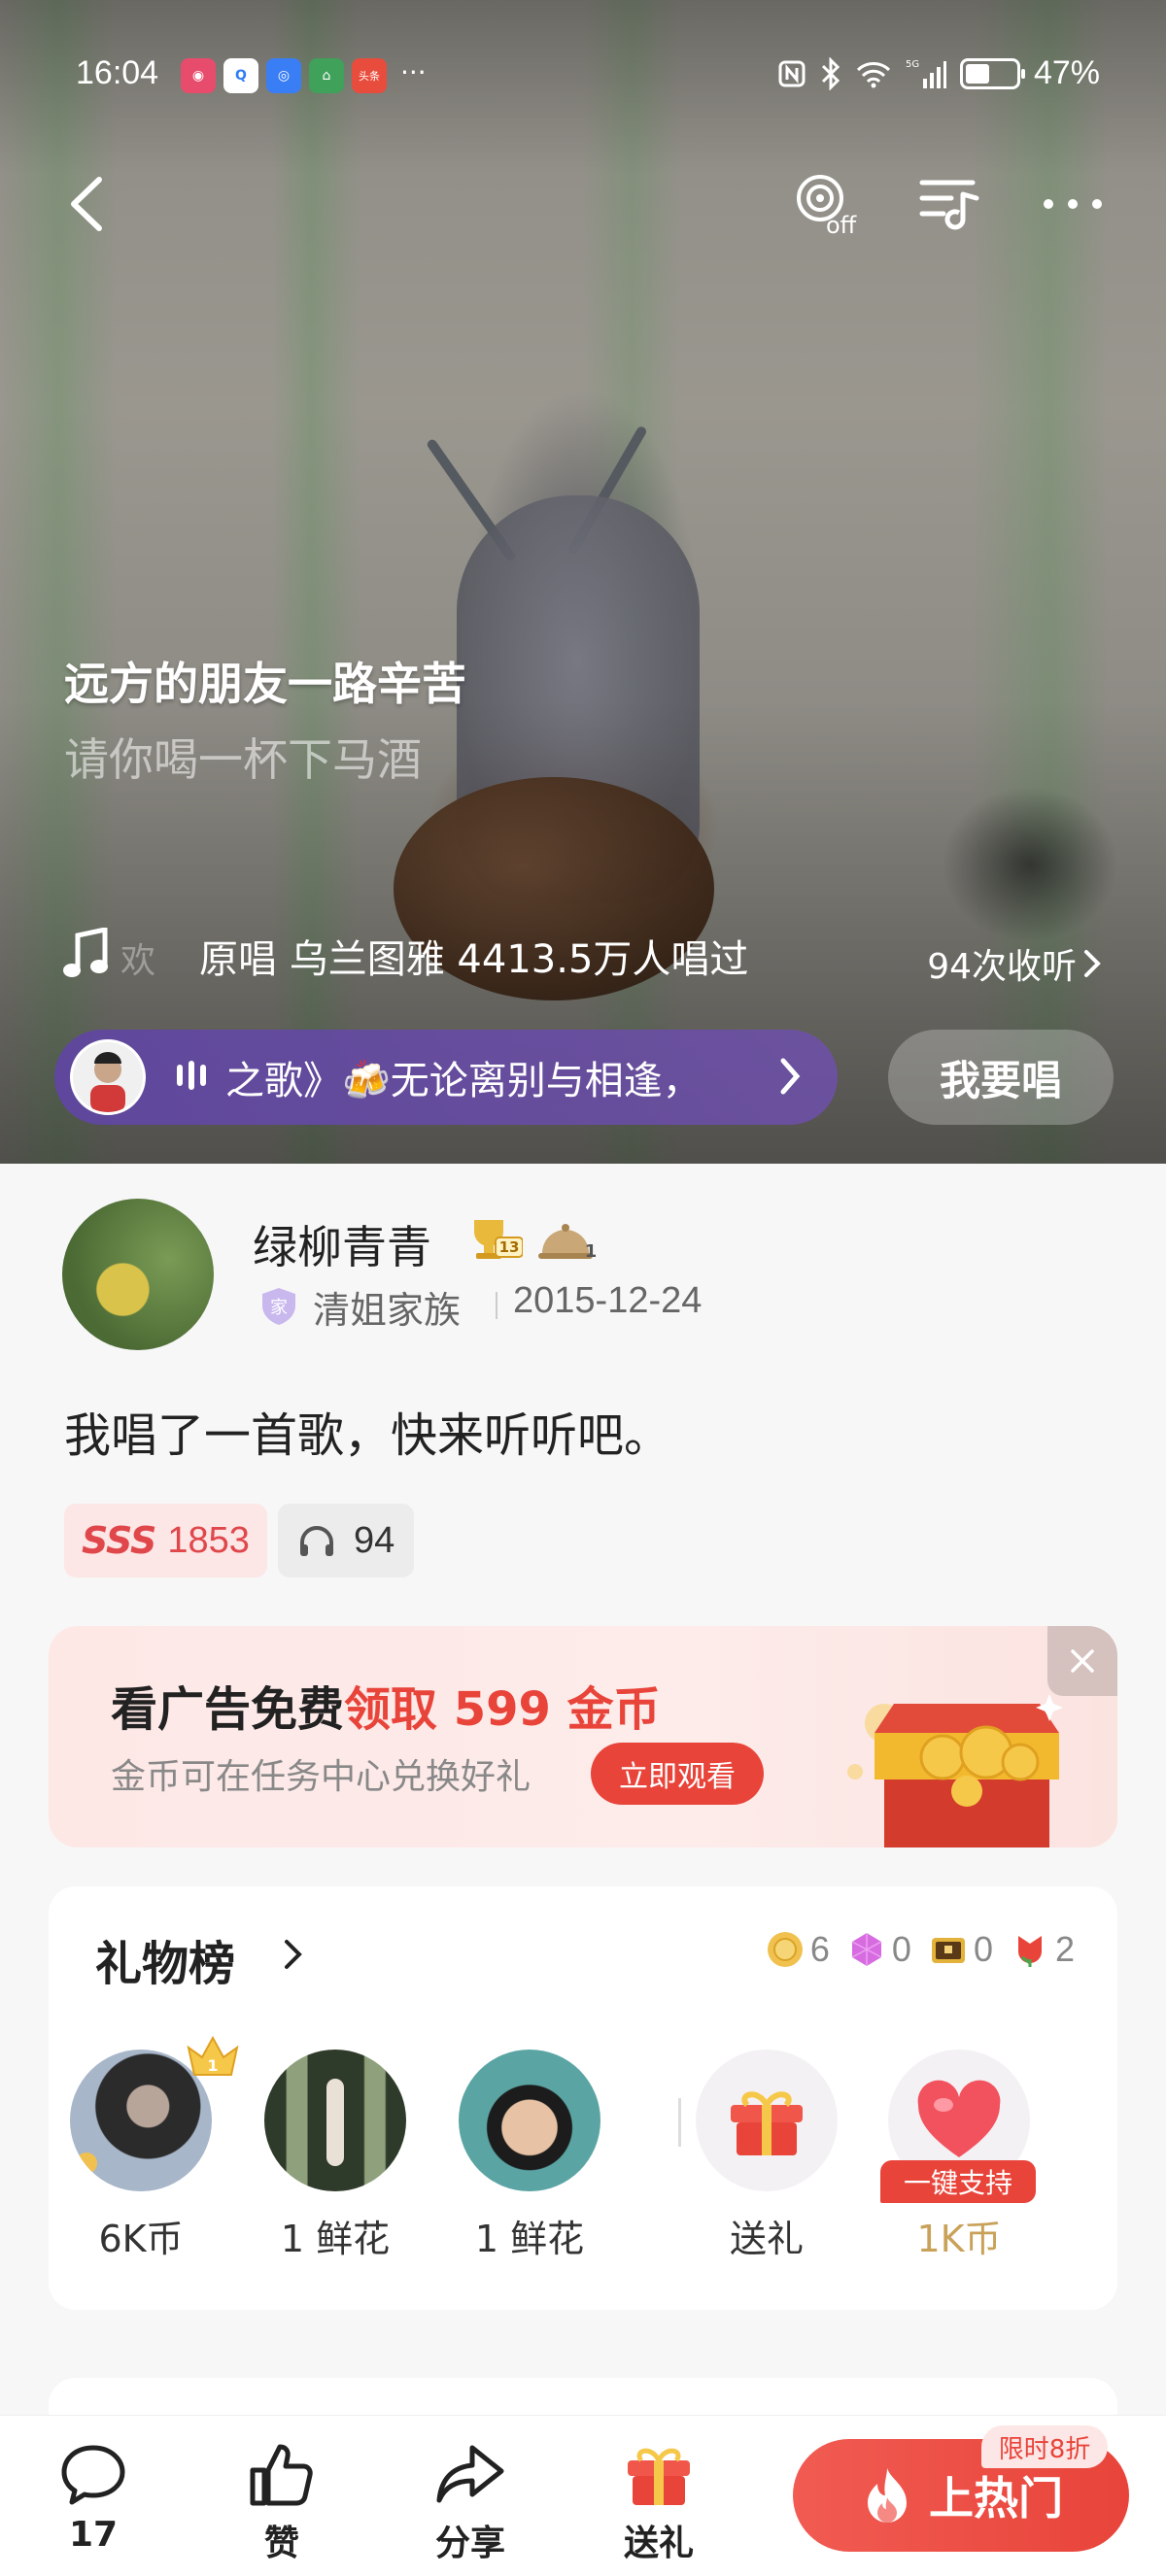 The width and height of the screenshot is (1166, 2576). What do you see at coordinates (1066, 72) in the screenshot?
I see `battery-percent: 47%` at bounding box center [1066, 72].